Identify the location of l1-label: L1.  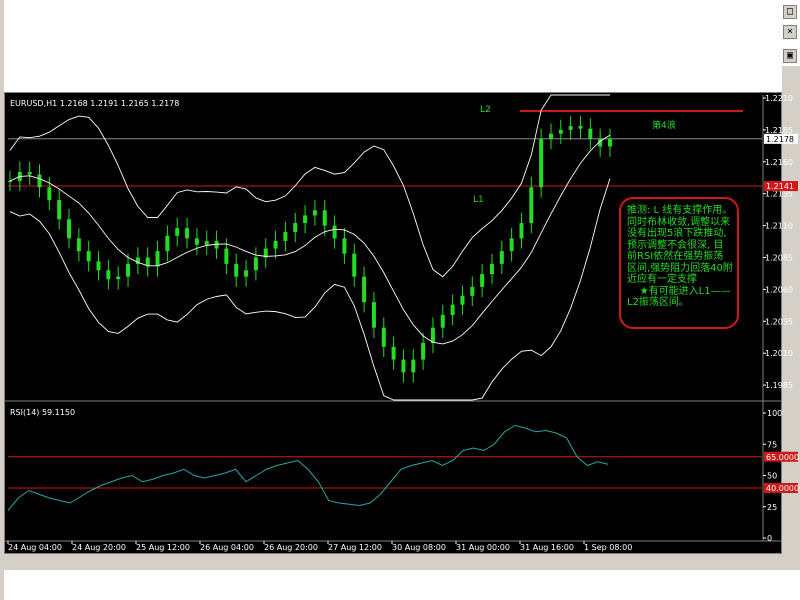
(478, 200).